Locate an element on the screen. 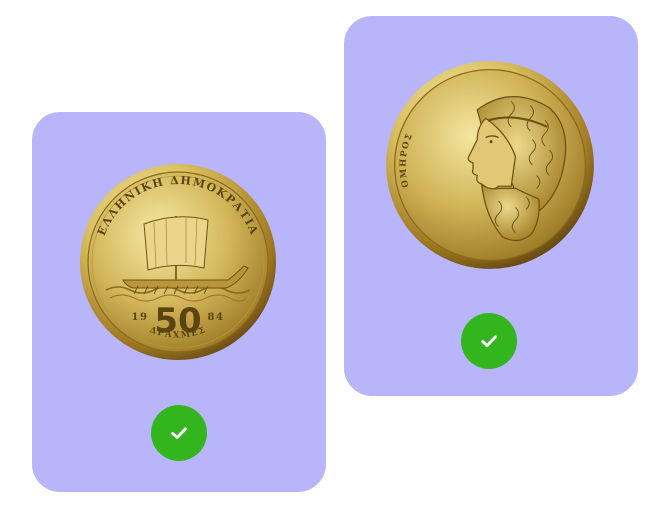 The image size is (668, 508). coin-reverse-image: ΕΛΛΗΝΙΚΗ ΔΗΜΟΚΡΑΤΙΑ 19 84 50 ΔΡΑΧΜΕΣ is located at coordinates (178, 262).